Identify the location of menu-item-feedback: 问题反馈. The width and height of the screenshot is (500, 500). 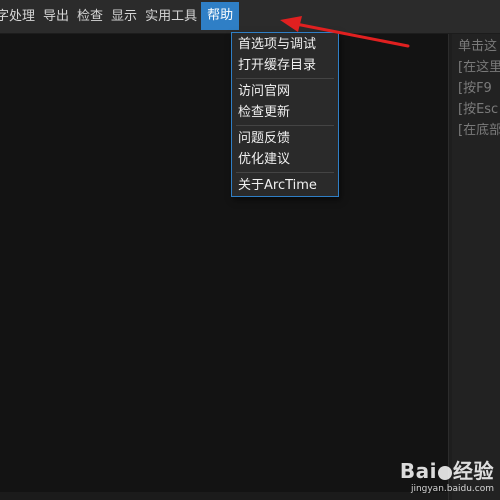
(285, 138).